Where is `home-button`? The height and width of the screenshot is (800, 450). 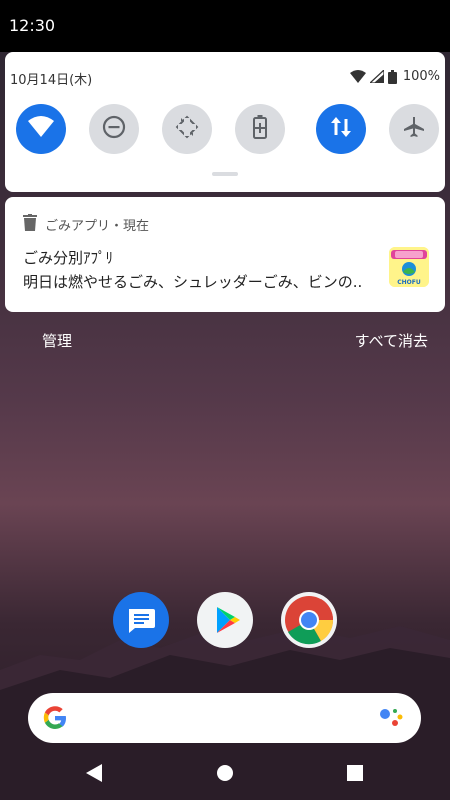
home-button is located at coordinates (225, 775).